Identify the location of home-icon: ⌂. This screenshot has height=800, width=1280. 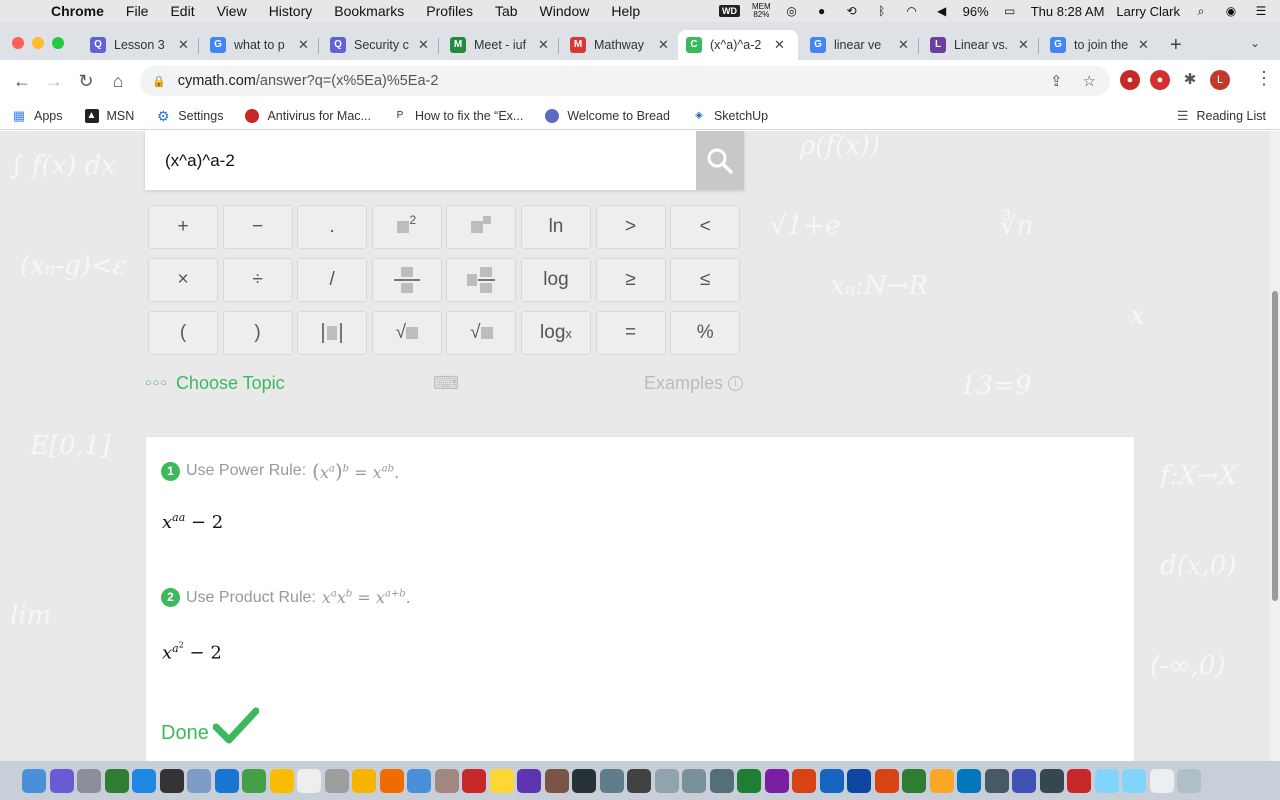
(118, 81).